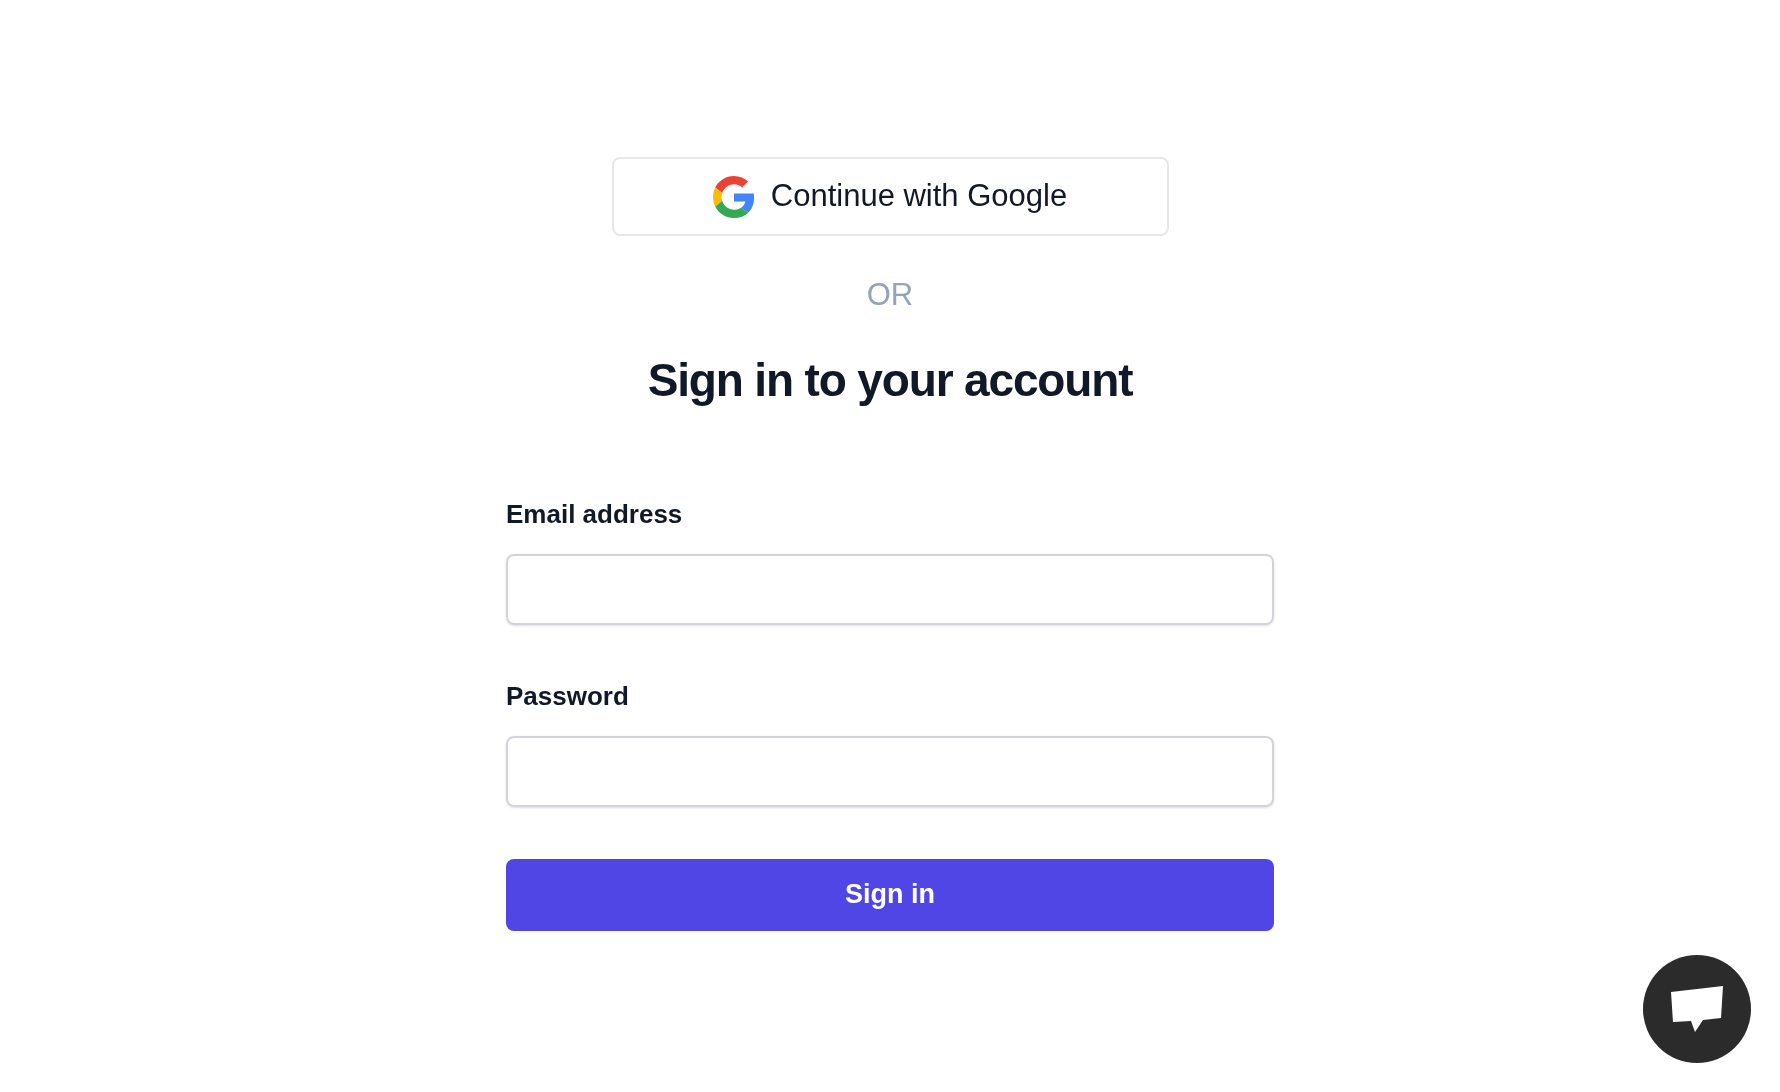  I want to click on sign-in-button: Sign in, so click(890, 894).